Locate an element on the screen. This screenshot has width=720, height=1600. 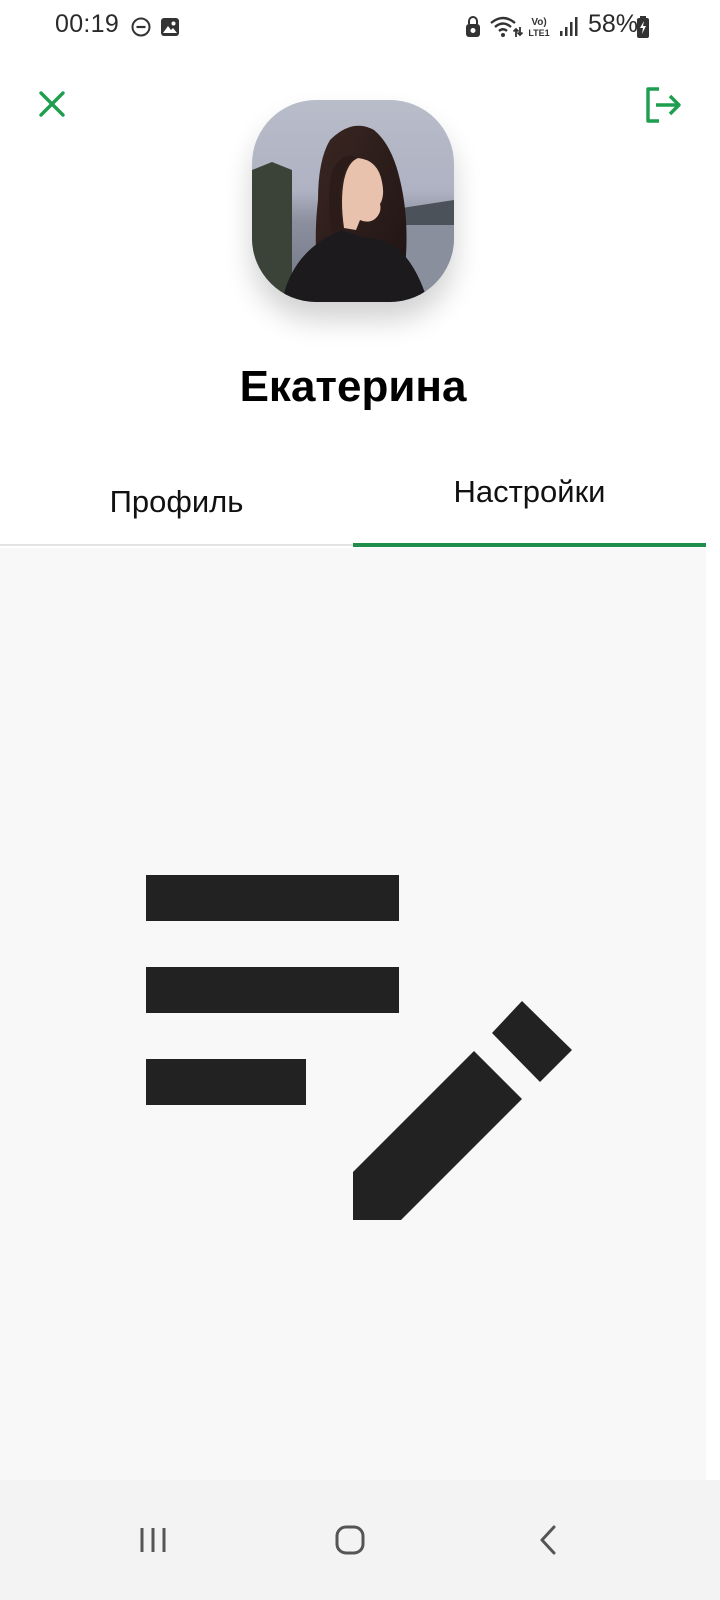
profile-name: Екатерина is located at coordinates (353, 386).